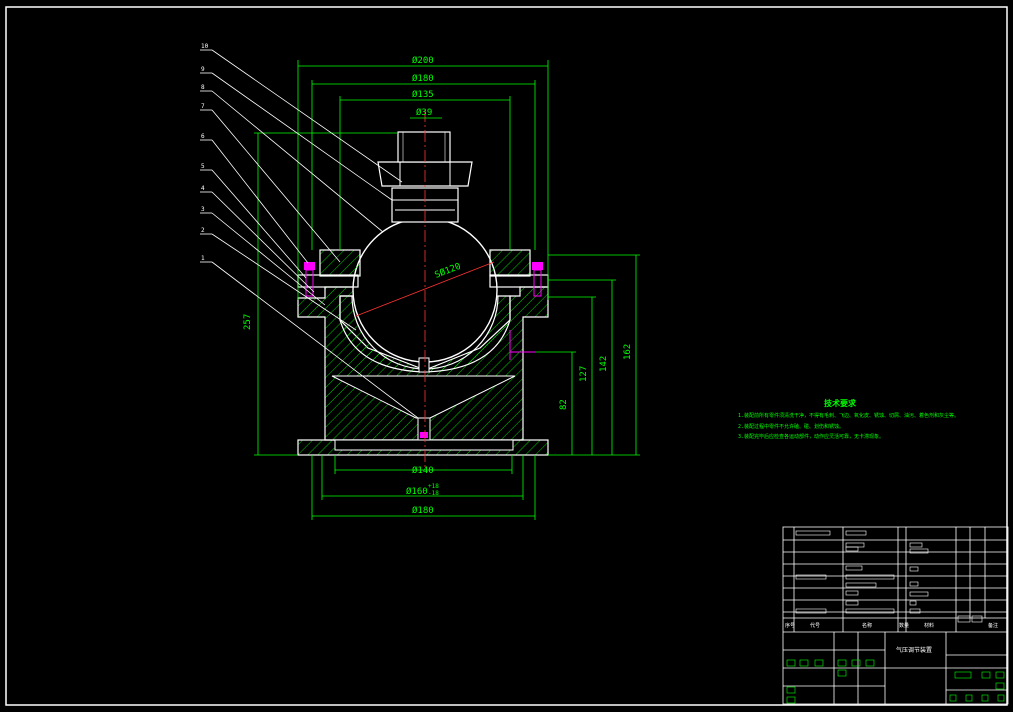  Describe the element at coordinates (423, 78) in the screenshot. I see `dim-d180-top: Ø180` at that location.